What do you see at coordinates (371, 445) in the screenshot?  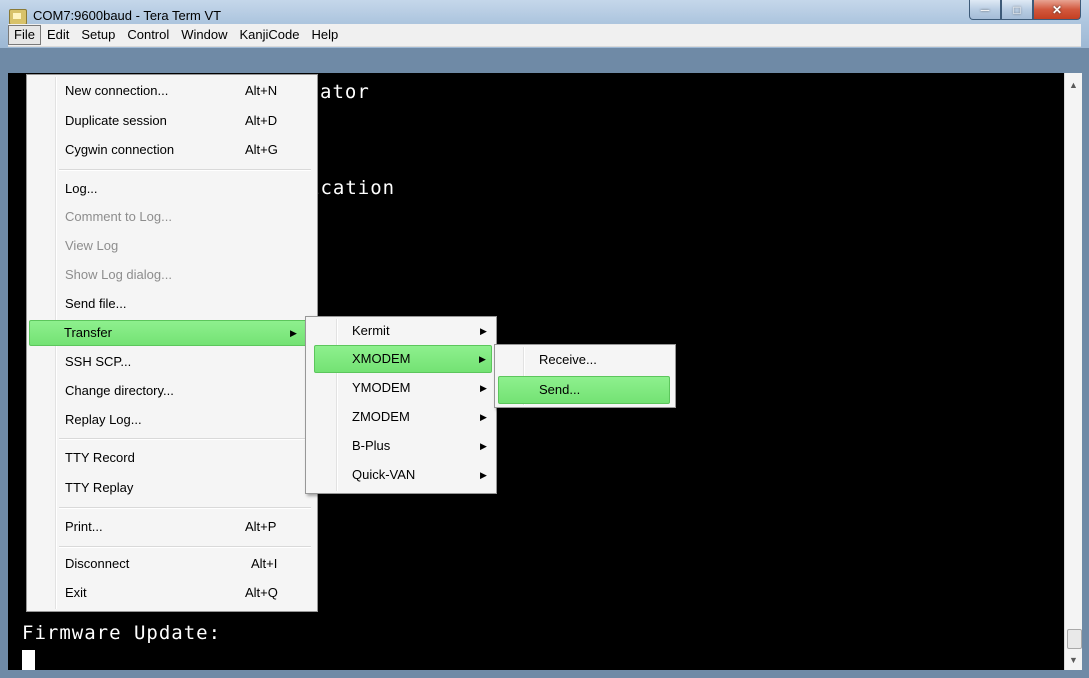 I see `menu-item-label: B-Plus` at bounding box center [371, 445].